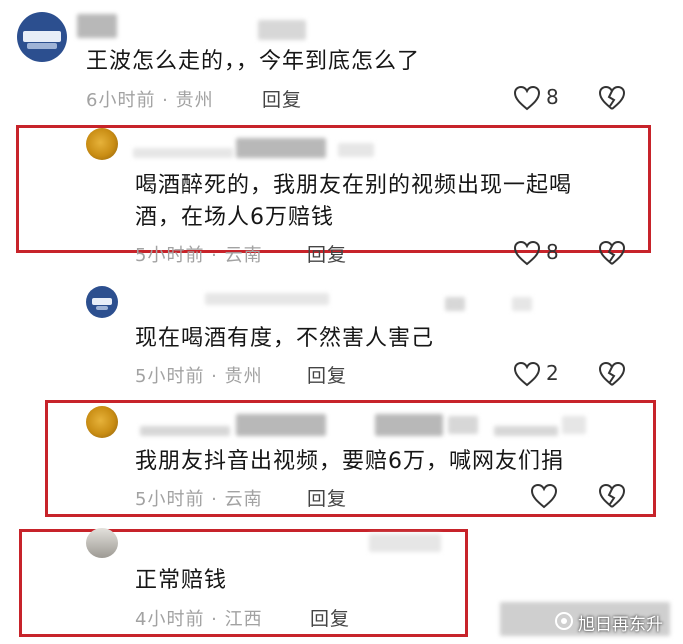 The height and width of the screenshot is (644, 683). Describe the element at coordinates (349, 461) in the screenshot. I see `comment-text: 我朋友抖音出视频，要赔6万，喊网友们捐` at that location.